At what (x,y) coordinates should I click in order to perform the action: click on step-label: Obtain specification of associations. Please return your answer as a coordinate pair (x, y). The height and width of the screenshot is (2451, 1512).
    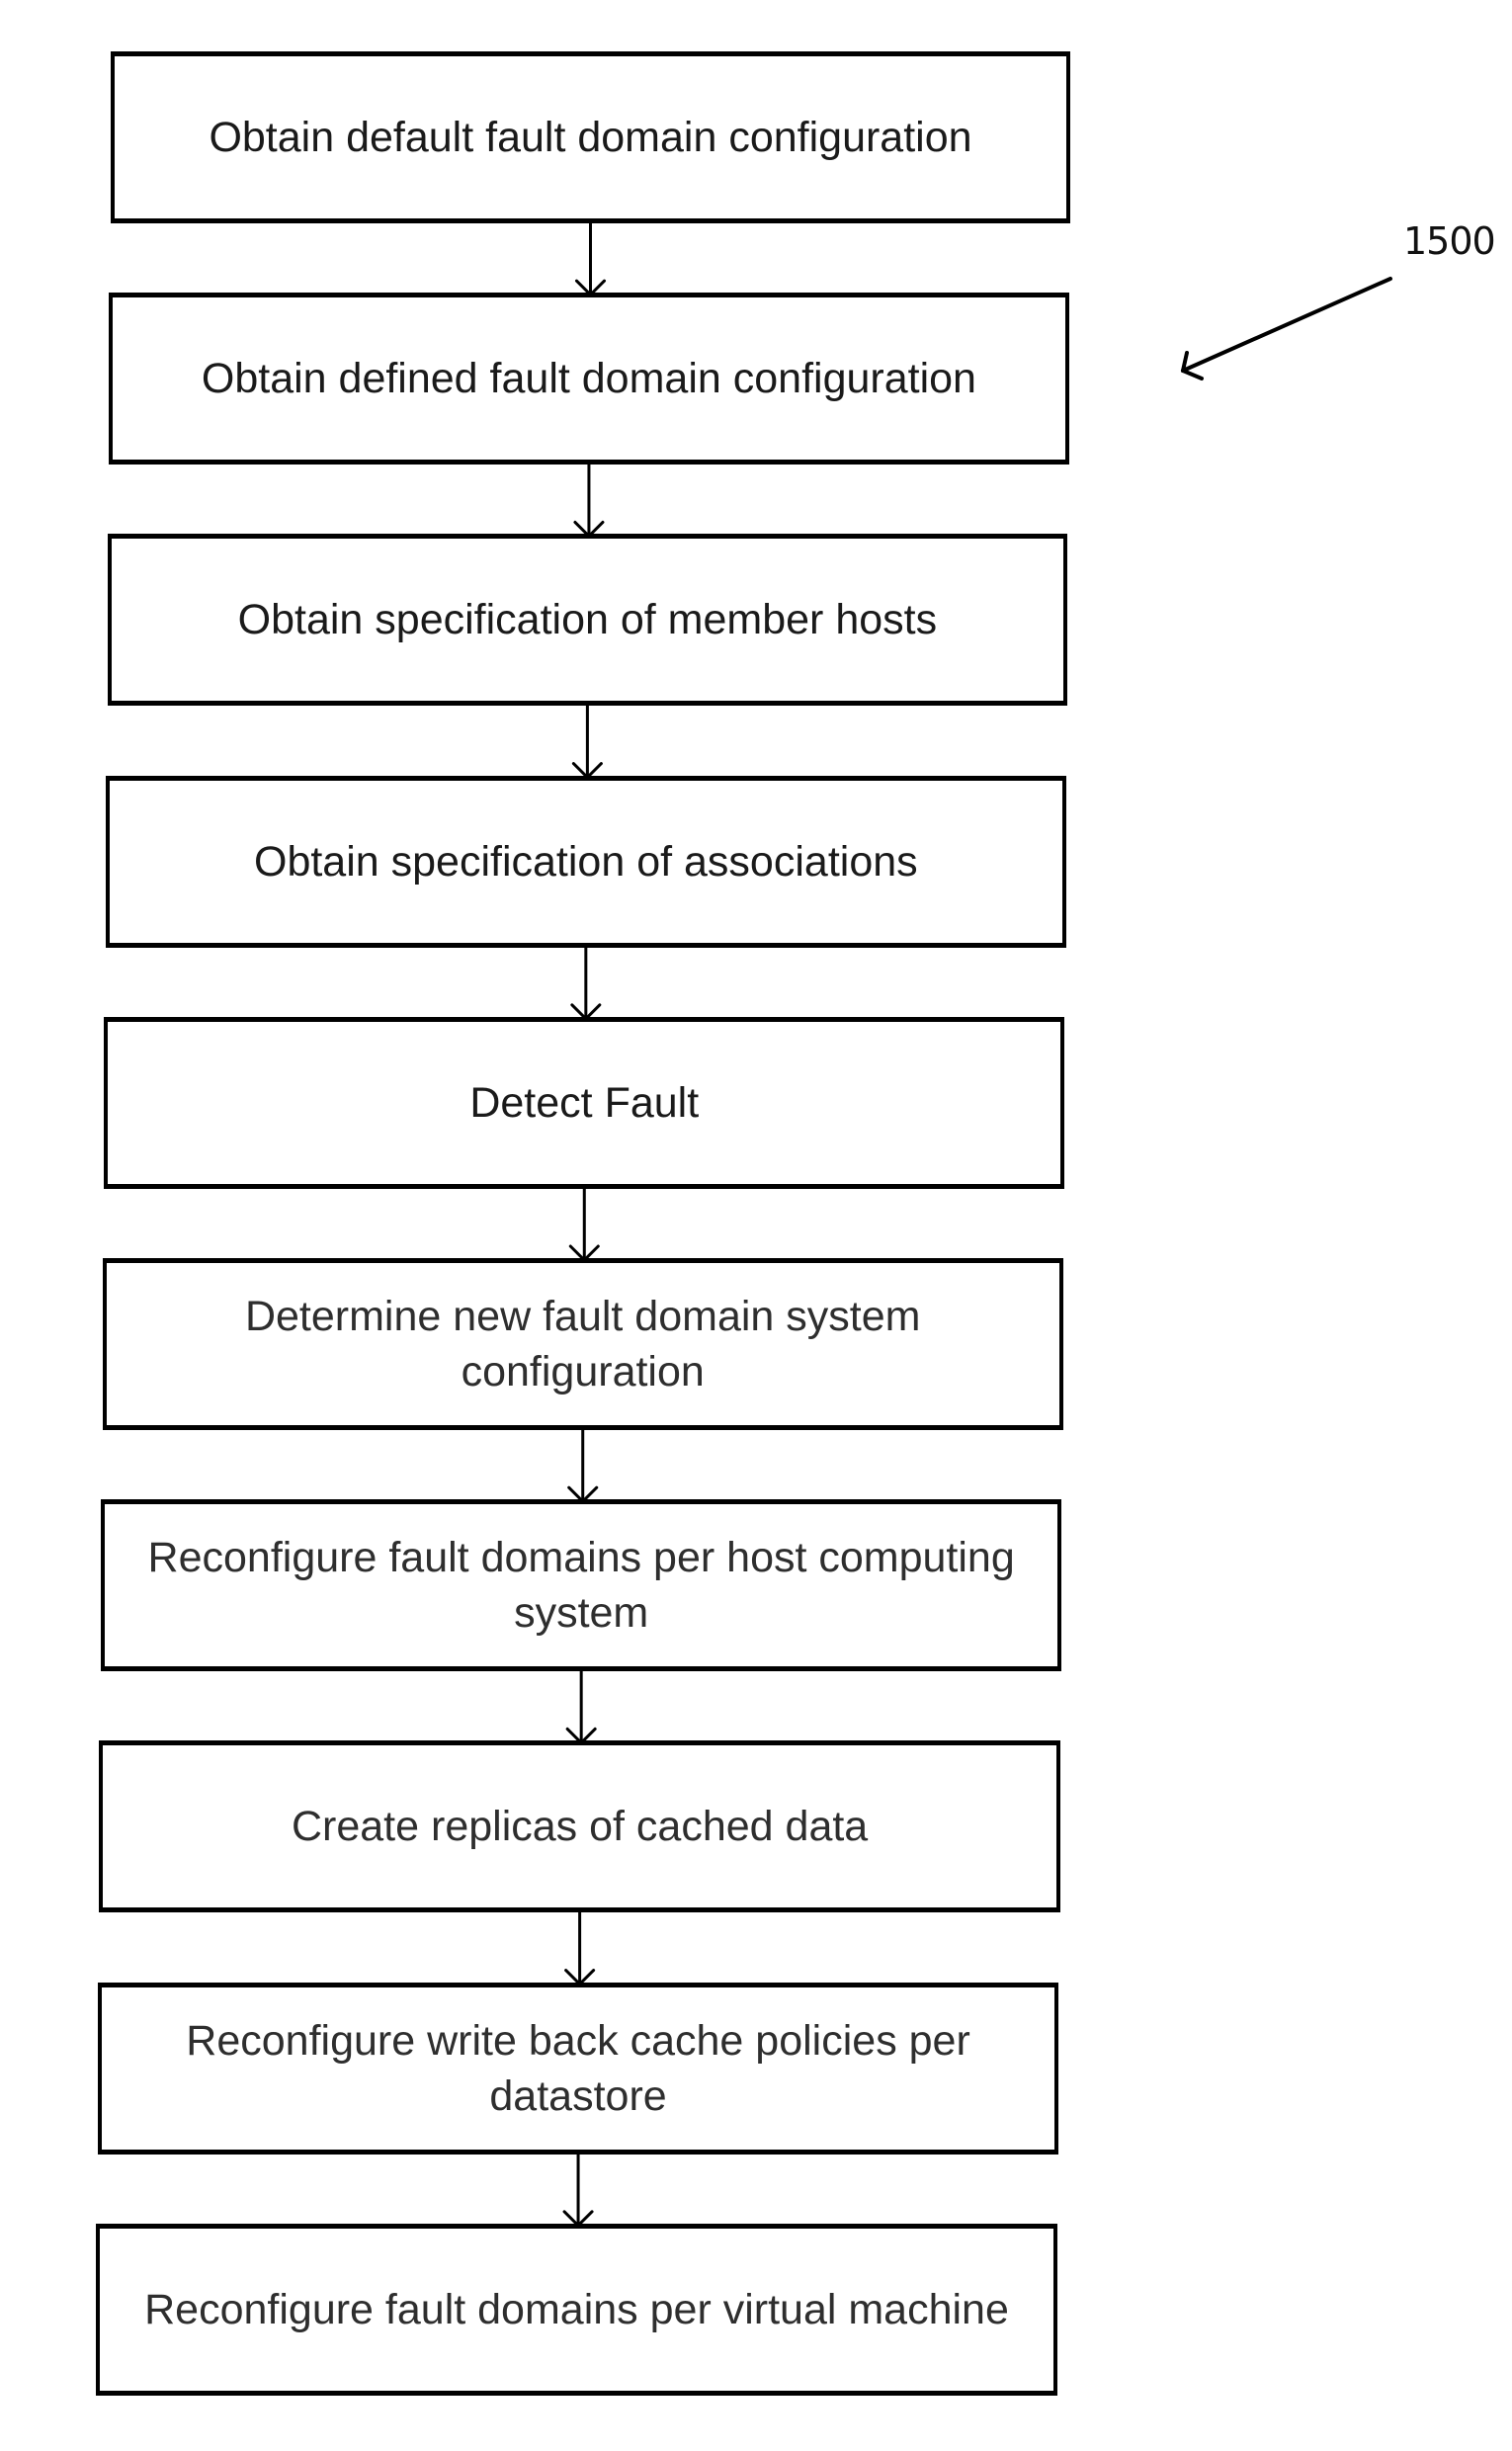
    Looking at the image, I should click on (586, 862).